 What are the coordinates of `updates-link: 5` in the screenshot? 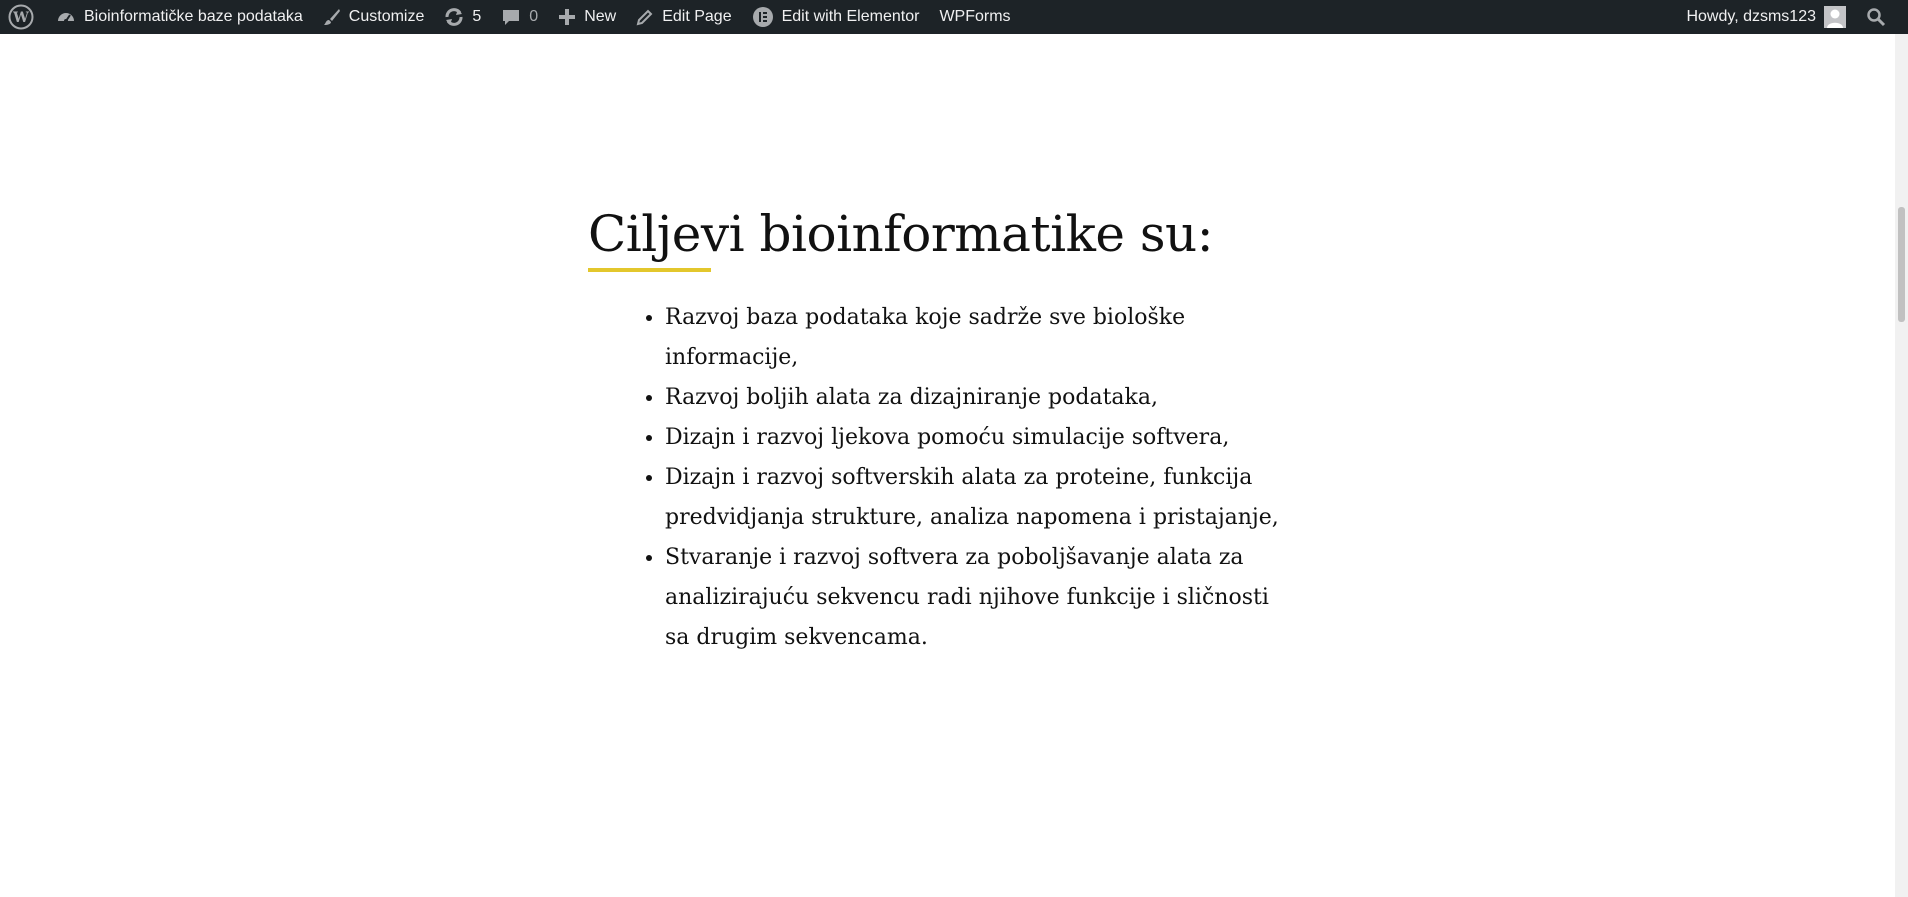 It's located at (462, 17).